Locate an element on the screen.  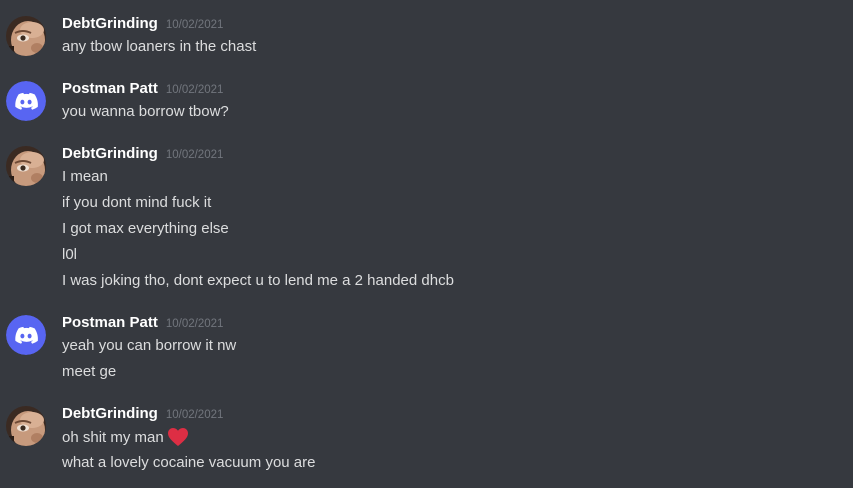
message-text: l0l is located at coordinates (70, 254).